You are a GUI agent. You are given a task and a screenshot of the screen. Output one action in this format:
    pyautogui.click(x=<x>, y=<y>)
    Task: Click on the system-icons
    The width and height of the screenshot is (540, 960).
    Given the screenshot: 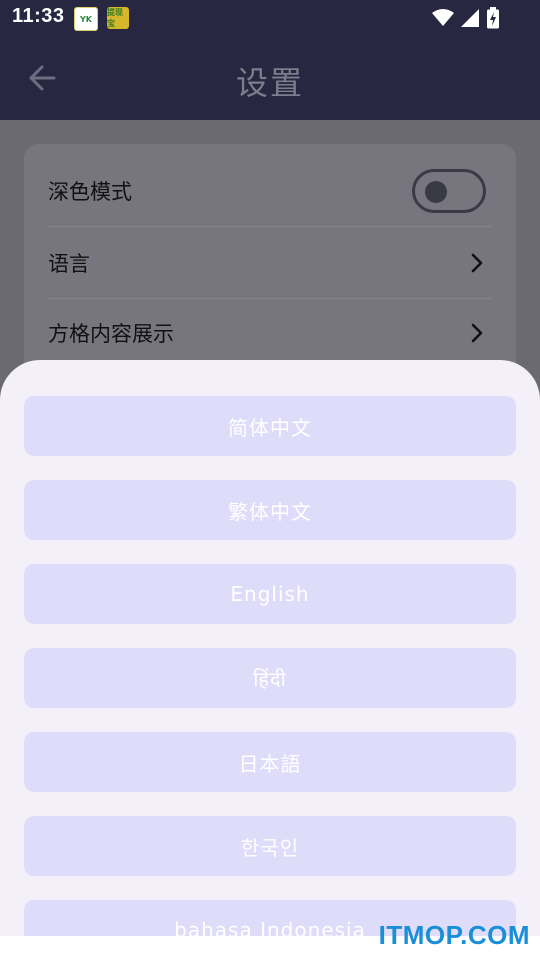 What is the action you would take?
    pyautogui.click(x=466, y=18)
    